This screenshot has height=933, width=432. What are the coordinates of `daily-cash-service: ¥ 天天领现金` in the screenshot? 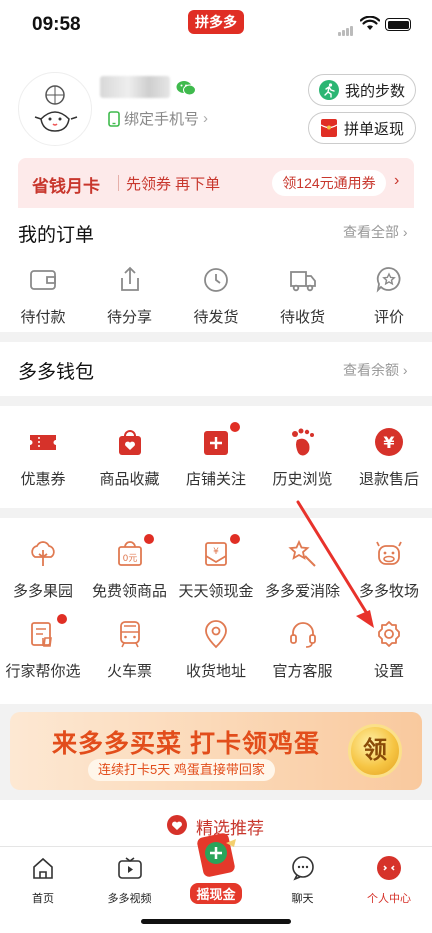 It's located at (216, 567).